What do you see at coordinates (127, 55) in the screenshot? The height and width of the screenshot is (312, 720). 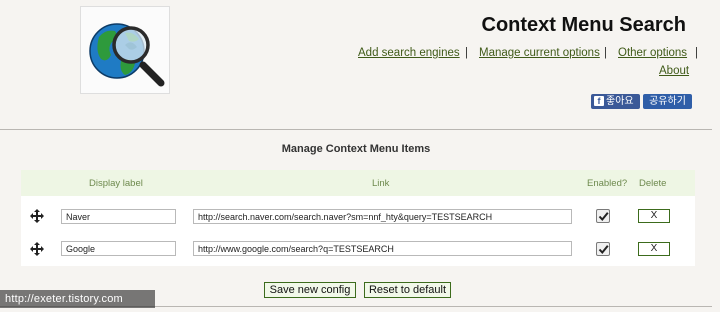 I see `globe-magnifier-icon` at bounding box center [127, 55].